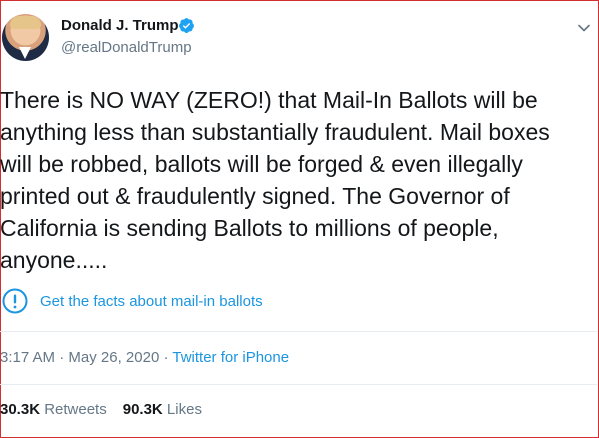 The width and height of the screenshot is (599, 438). I want to click on display-name: Donald J. Trump, so click(120, 25).